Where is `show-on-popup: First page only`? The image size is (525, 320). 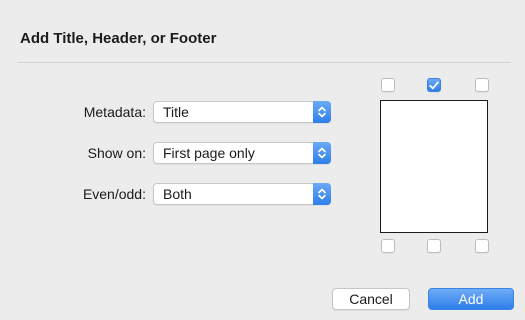 show-on-popup: First page only is located at coordinates (242, 153).